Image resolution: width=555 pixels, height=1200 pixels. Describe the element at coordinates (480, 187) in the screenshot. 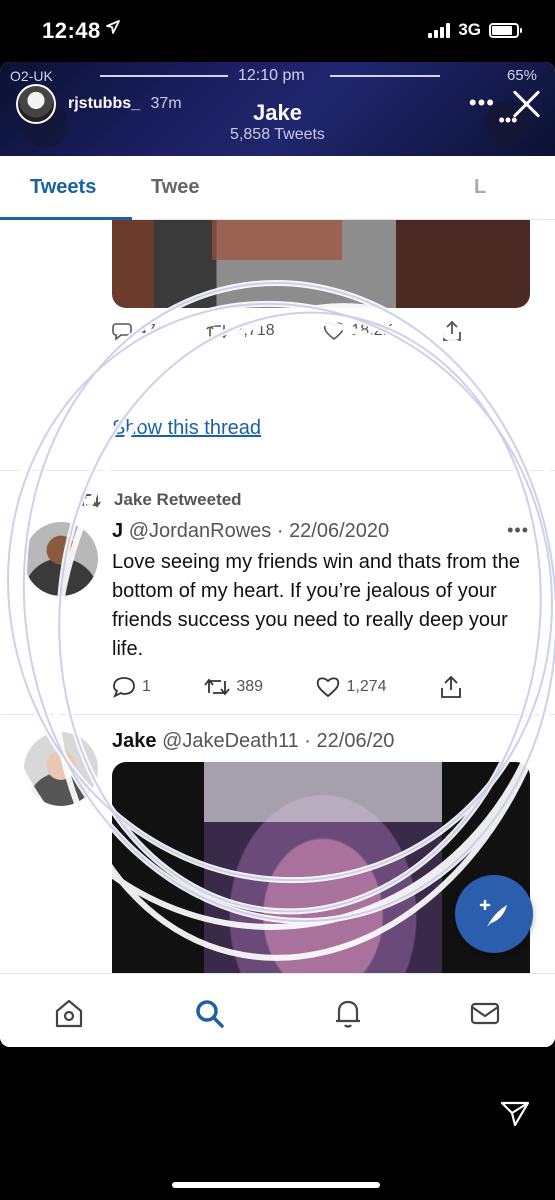

I see `tab-likes: L` at that location.